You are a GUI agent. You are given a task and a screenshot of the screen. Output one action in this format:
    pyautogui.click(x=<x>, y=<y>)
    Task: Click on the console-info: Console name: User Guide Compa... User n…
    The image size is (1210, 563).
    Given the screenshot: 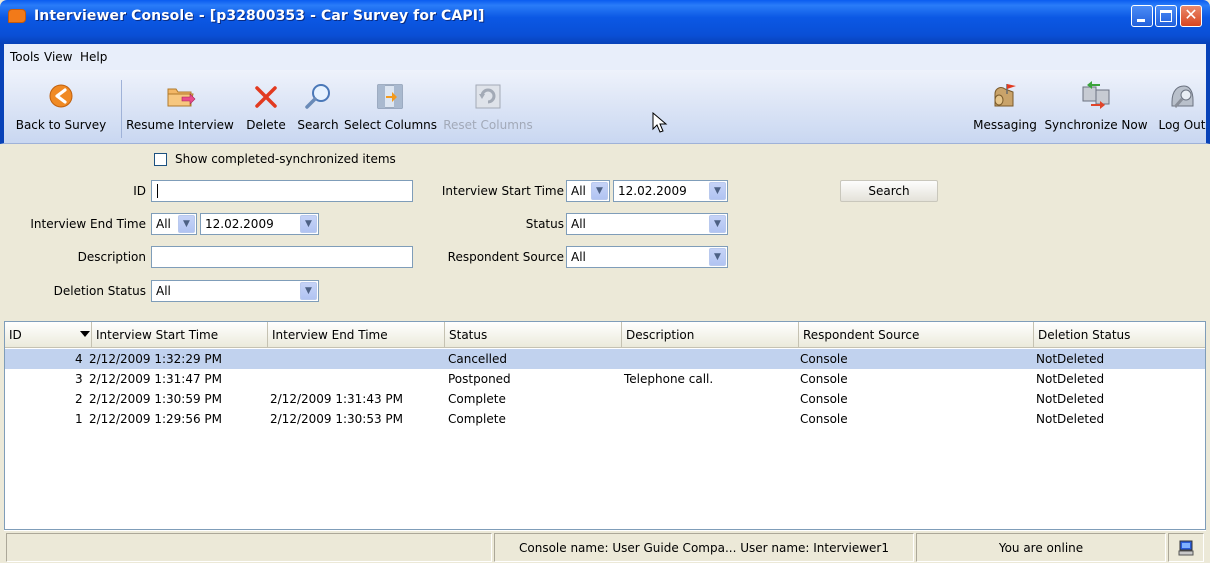 What is the action you would take?
    pyautogui.click(x=704, y=547)
    